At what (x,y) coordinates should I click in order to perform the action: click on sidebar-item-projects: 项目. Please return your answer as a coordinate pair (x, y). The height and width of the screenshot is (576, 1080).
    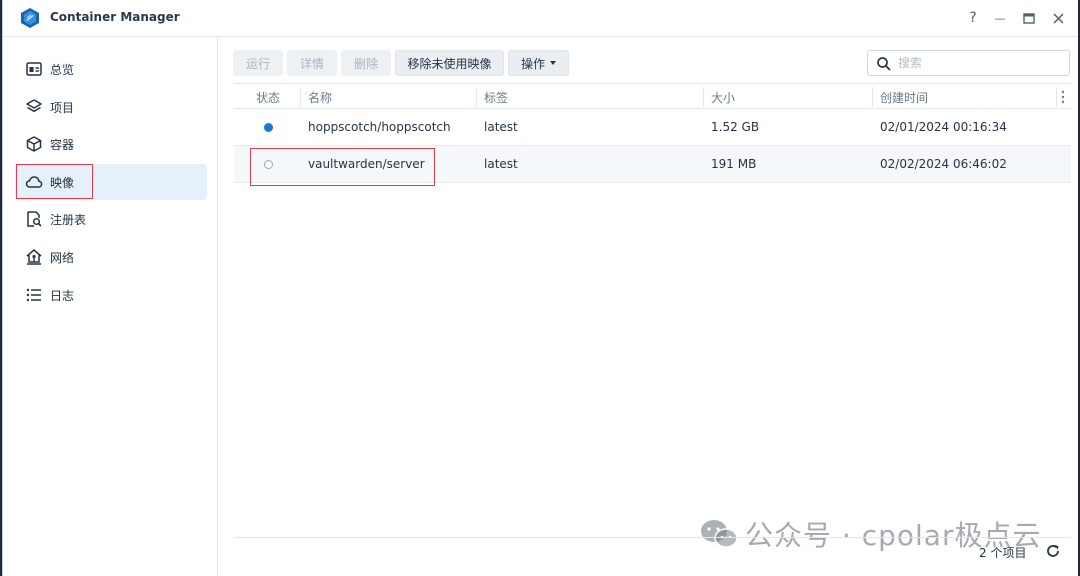
    Looking at the image, I should click on (111, 107).